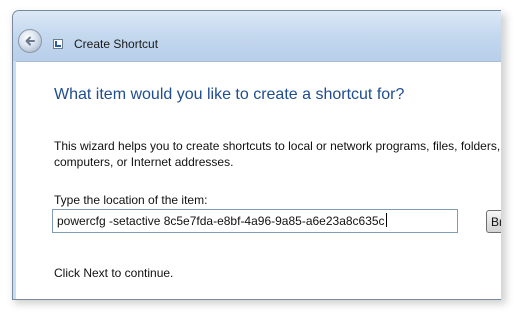 The image size is (519, 317). What do you see at coordinates (114, 273) in the screenshot?
I see `continue-hint: Click Next to continue.` at bounding box center [114, 273].